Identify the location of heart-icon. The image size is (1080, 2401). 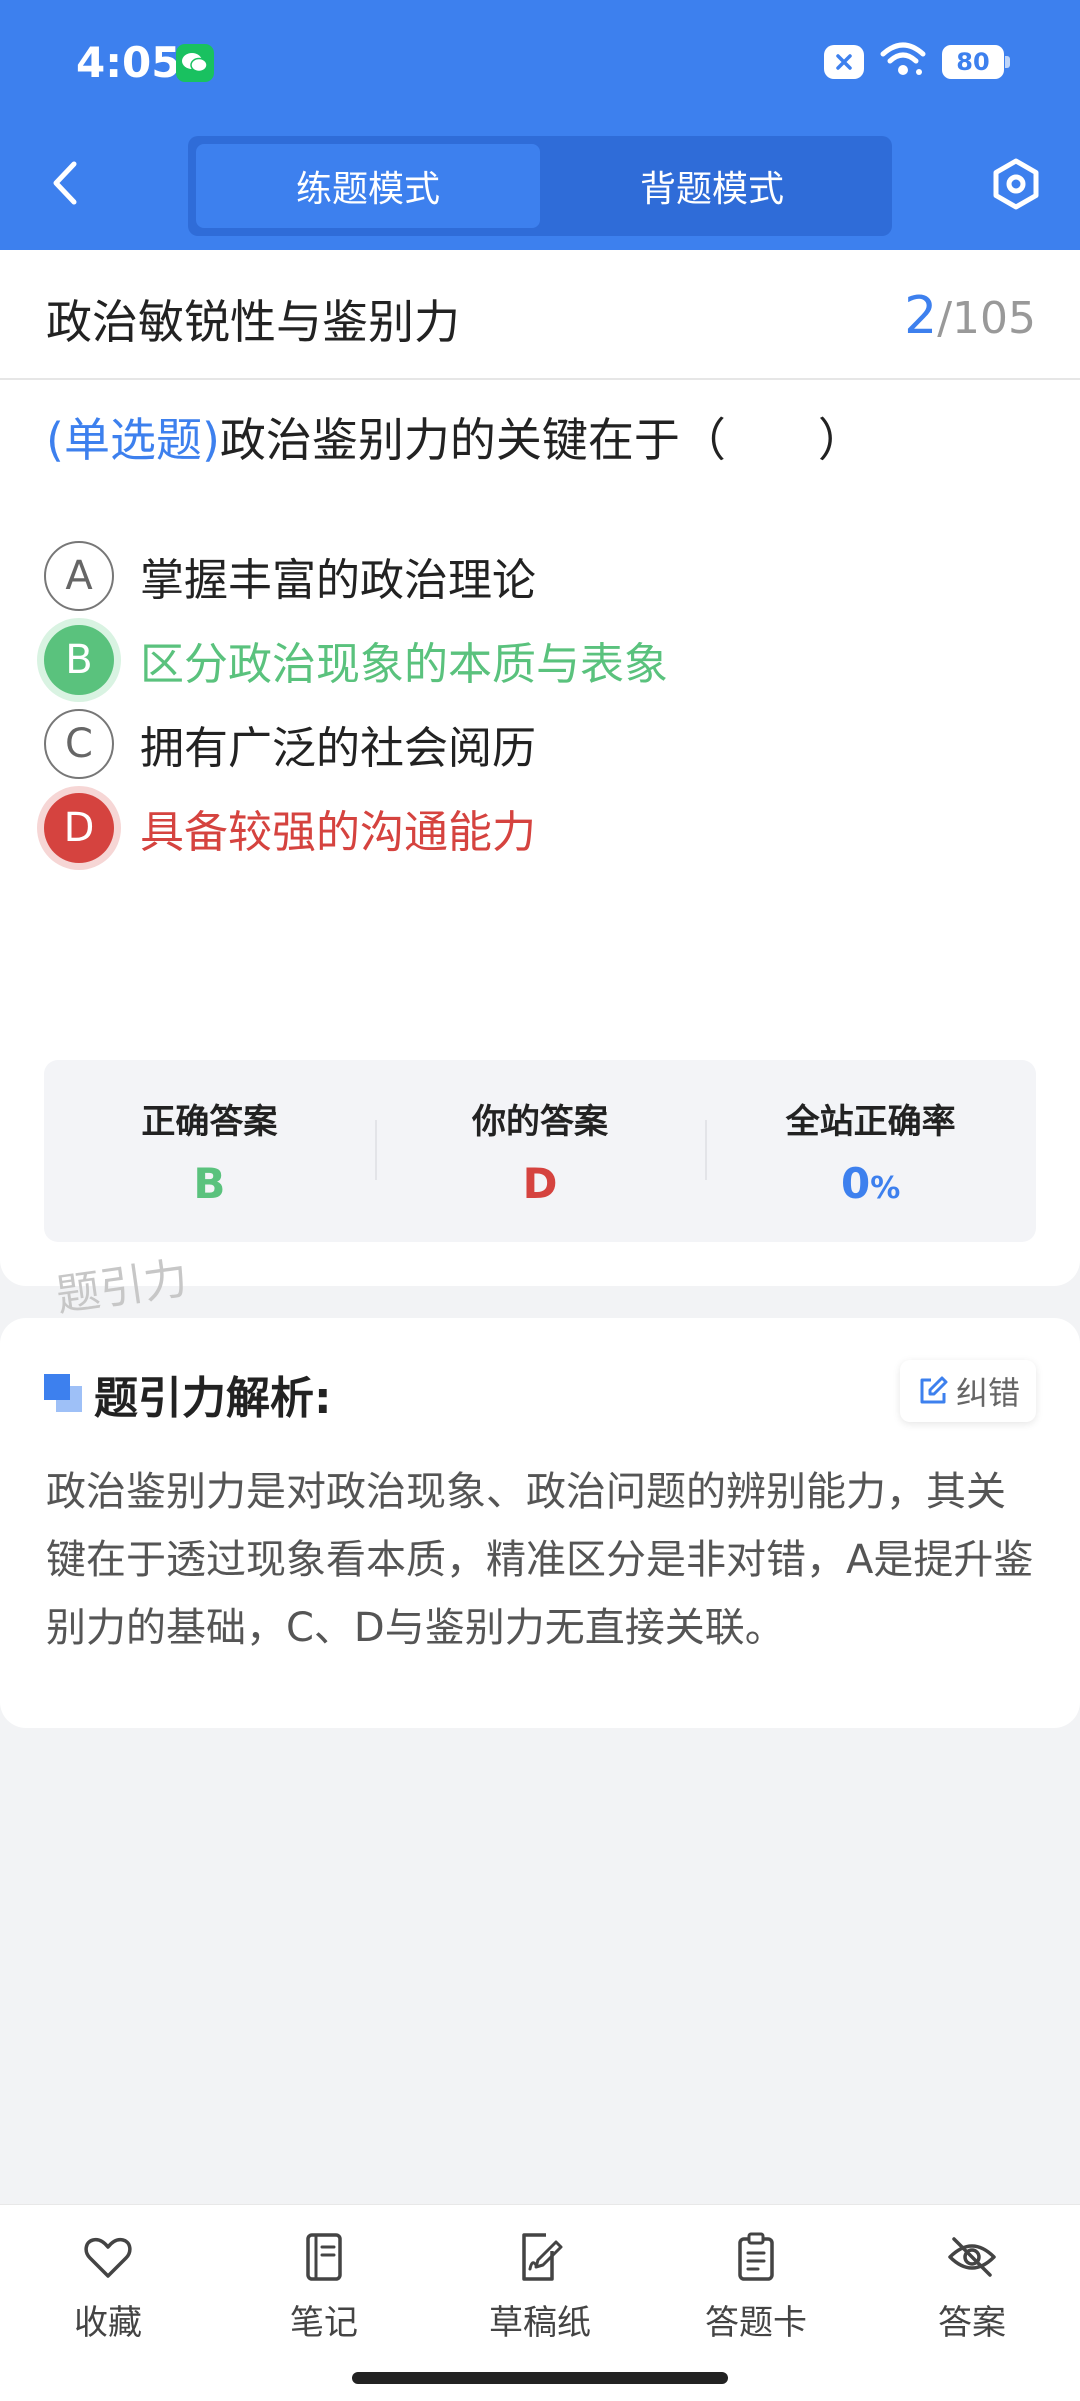
(108, 2257).